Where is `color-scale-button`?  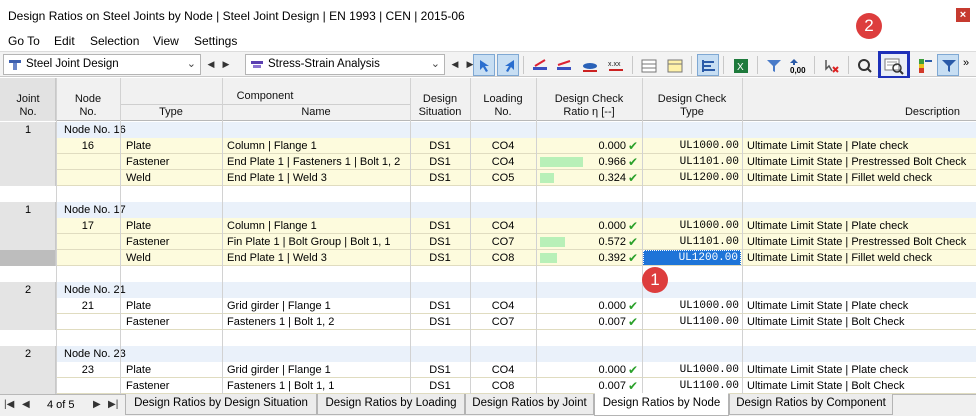 color-scale-button is located at coordinates (925, 65).